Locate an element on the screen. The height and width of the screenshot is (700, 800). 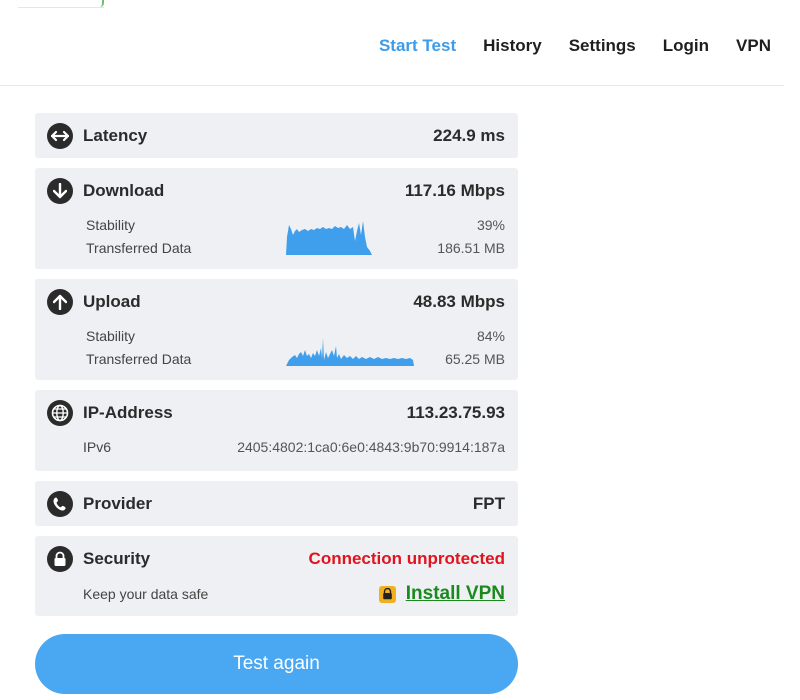
upload-transferred-value: 65.25 MB is located at coordinates (475, 358).